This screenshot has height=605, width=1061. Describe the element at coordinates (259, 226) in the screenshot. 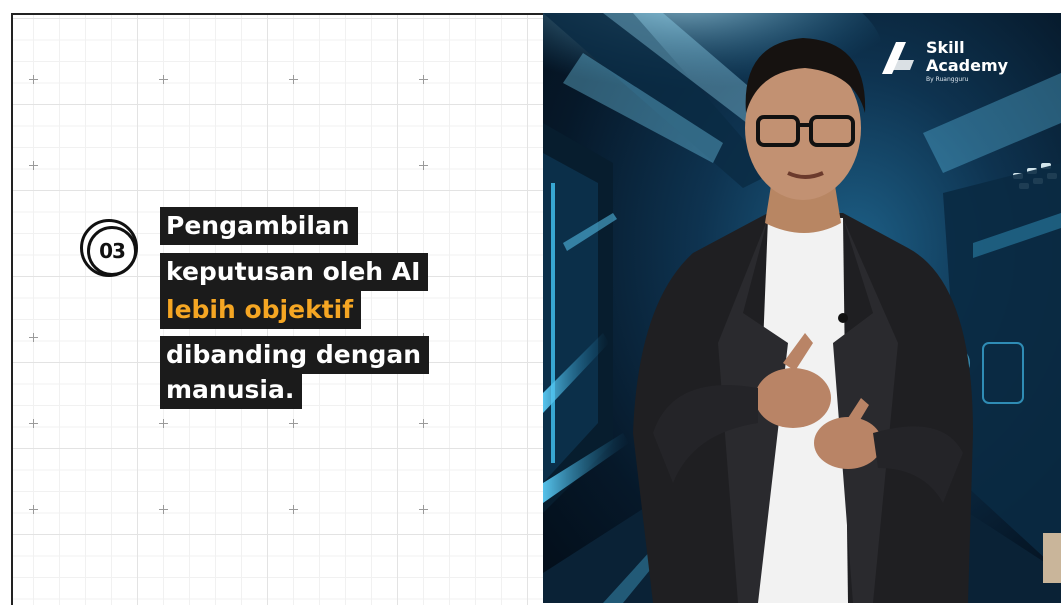

I see `caption-line-1: Pengambilan` at that location.